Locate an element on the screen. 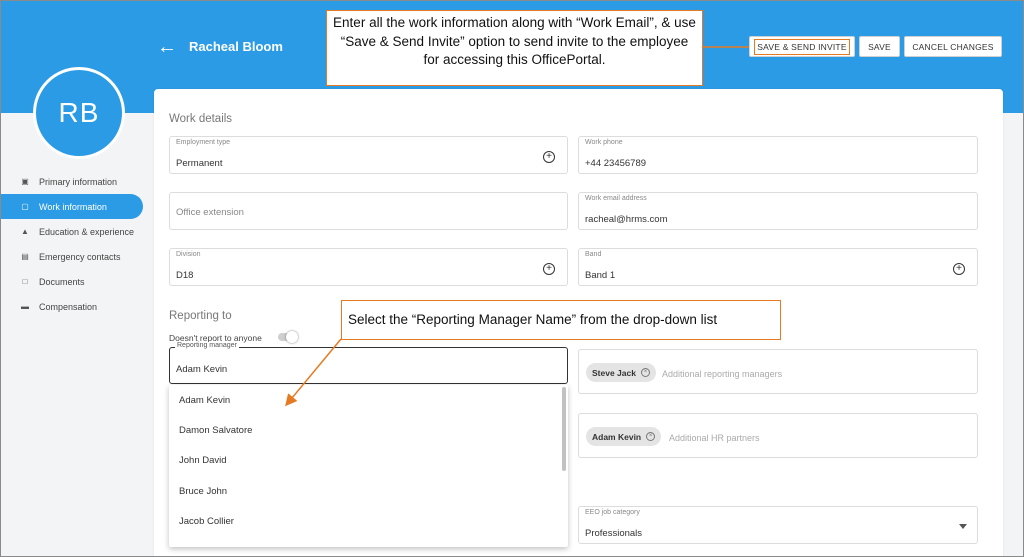 Image resolution: width=1024 pixels, height=557 pixels. reporting-manager-label: Reporting manager is located at coordinates (207, 345).